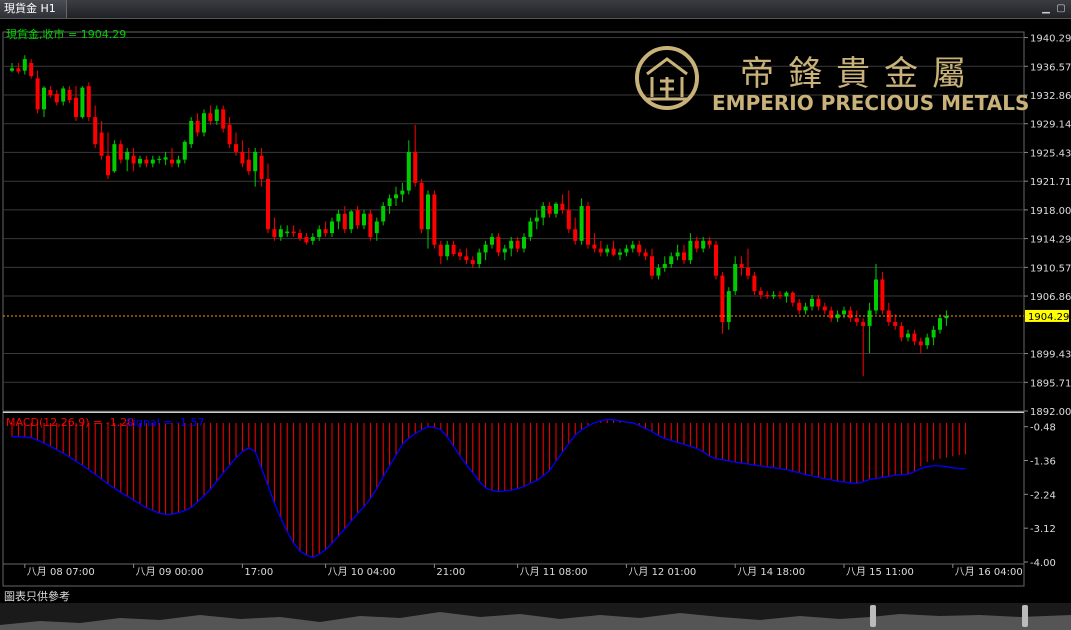 The height and width of the screenshot is (630, 1071). Describe the element at coordinates (37, 596) in the screenshot. I see `footer-disclaimer: 圖表只供參考` at that location.